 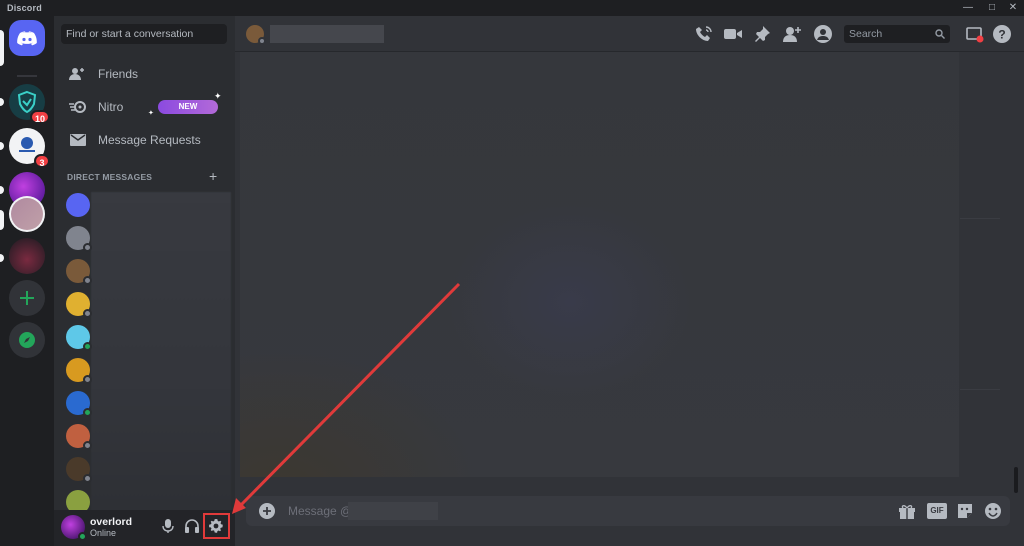 I want to click on annotation-arrow, so click(x=346, y=398).